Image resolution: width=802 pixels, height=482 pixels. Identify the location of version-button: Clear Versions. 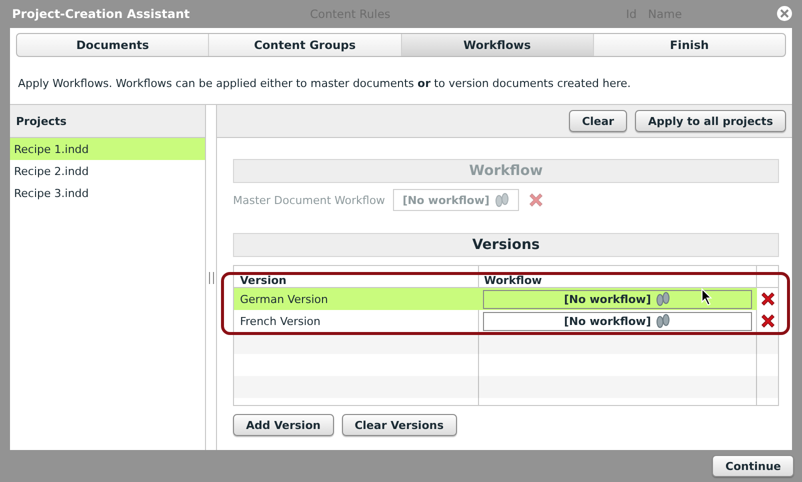
(399, 425).